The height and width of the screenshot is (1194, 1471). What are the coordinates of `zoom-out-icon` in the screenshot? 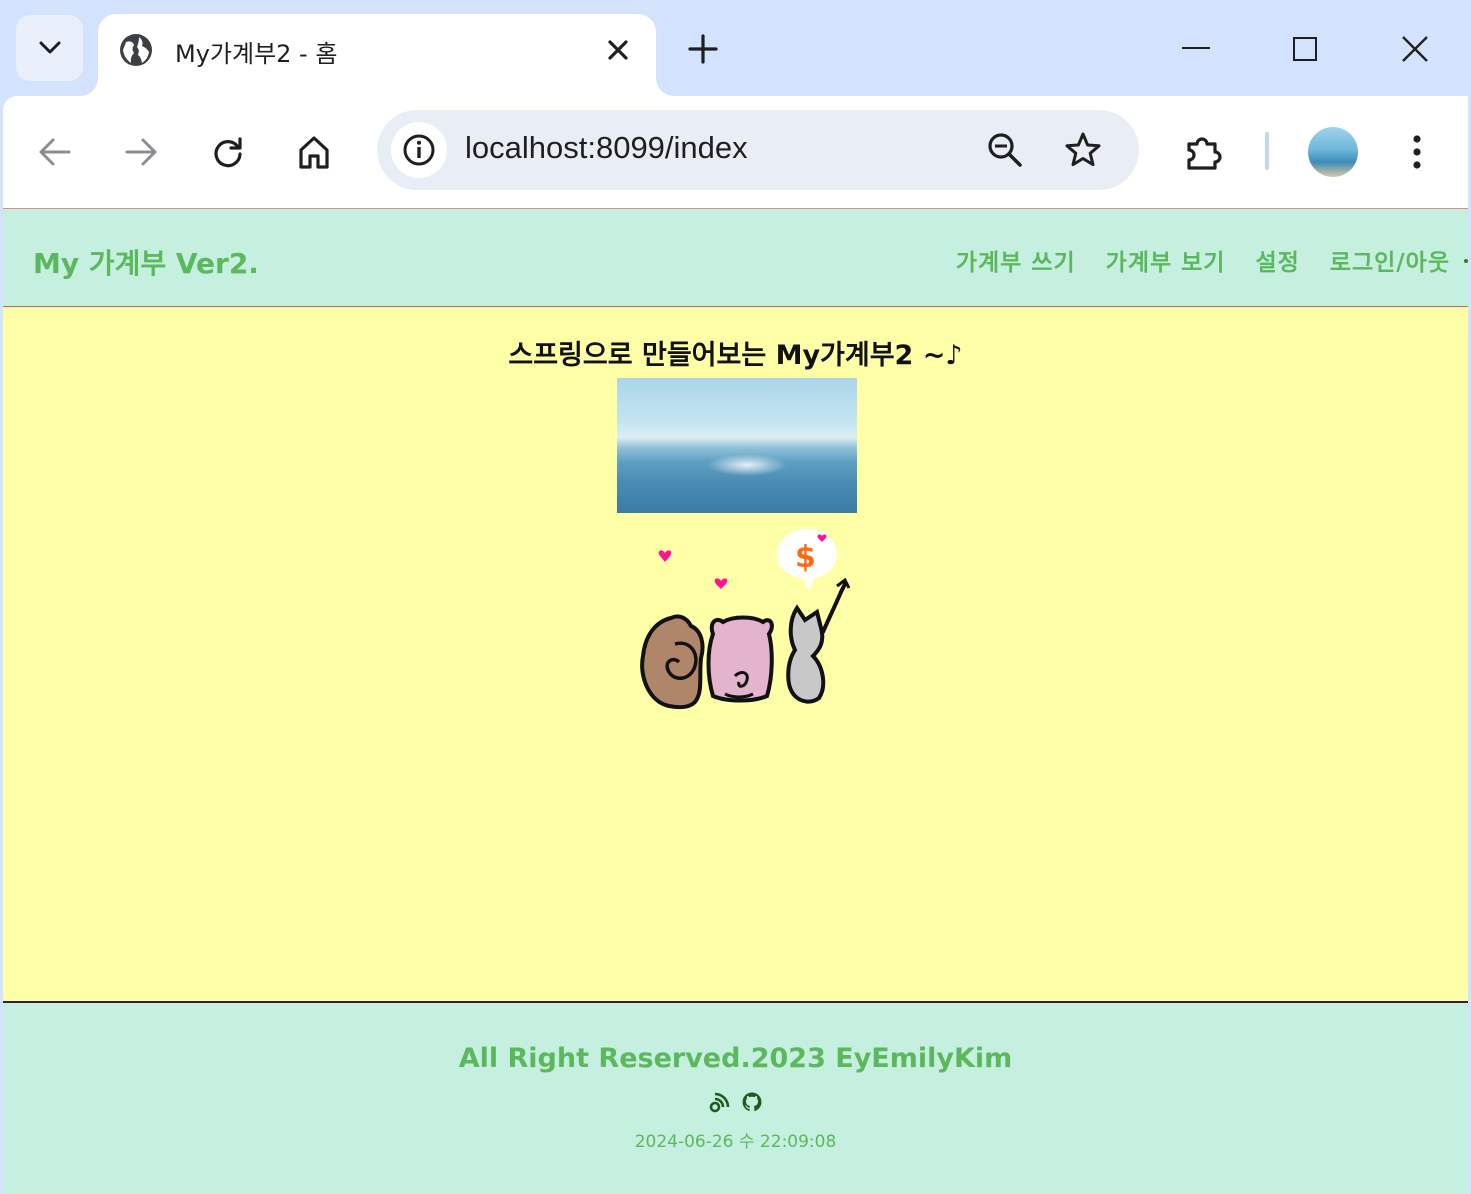 It's located at (1005, 150).